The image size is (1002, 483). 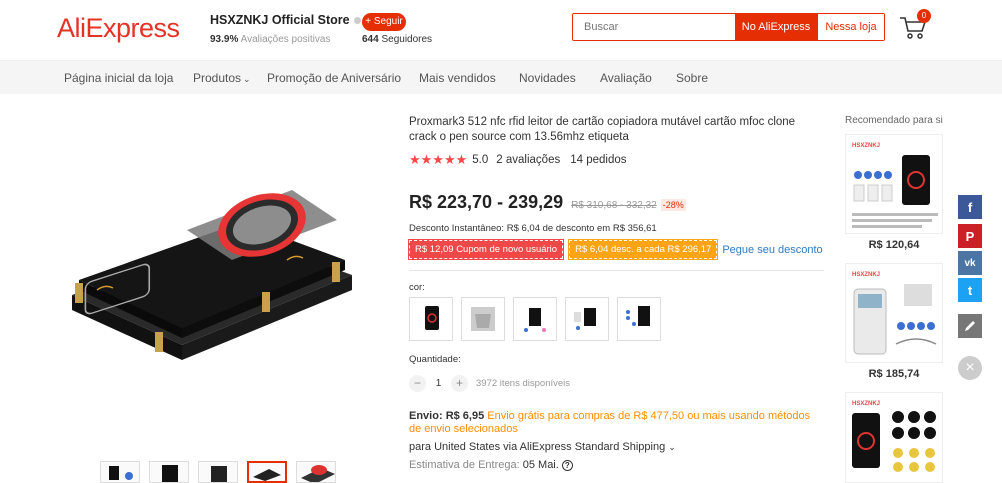 I want to click on aliexpress-logo: AliExpress, so click(x=118, y=28).